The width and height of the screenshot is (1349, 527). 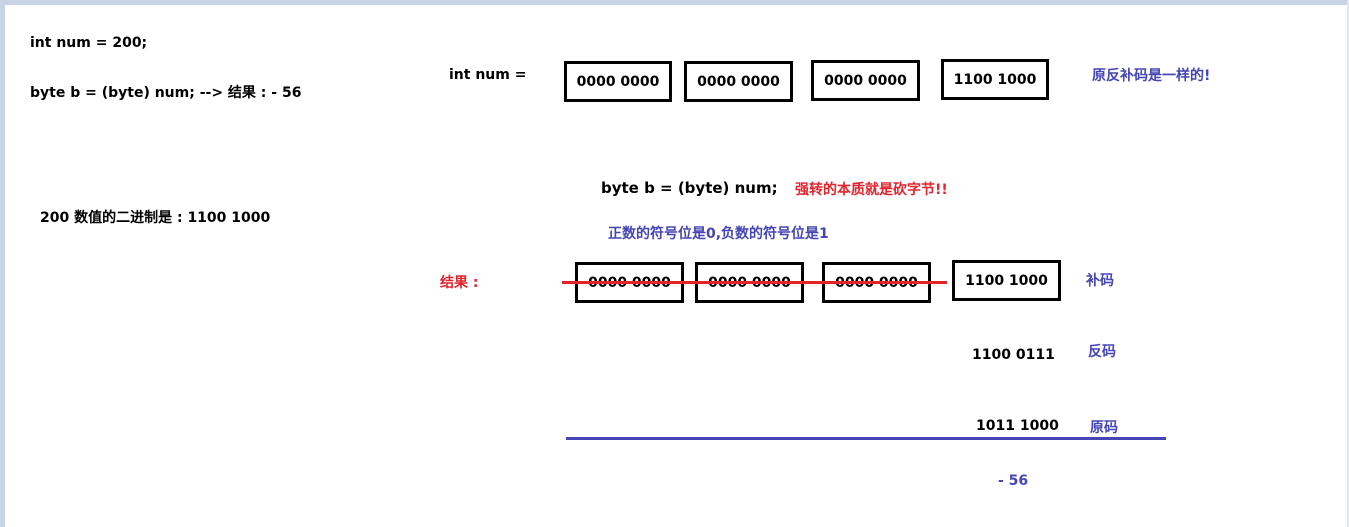 What do you see at coordinates (2, 263) in the screenshot?
I see `window-left-border` at bounding box center [2, 263].